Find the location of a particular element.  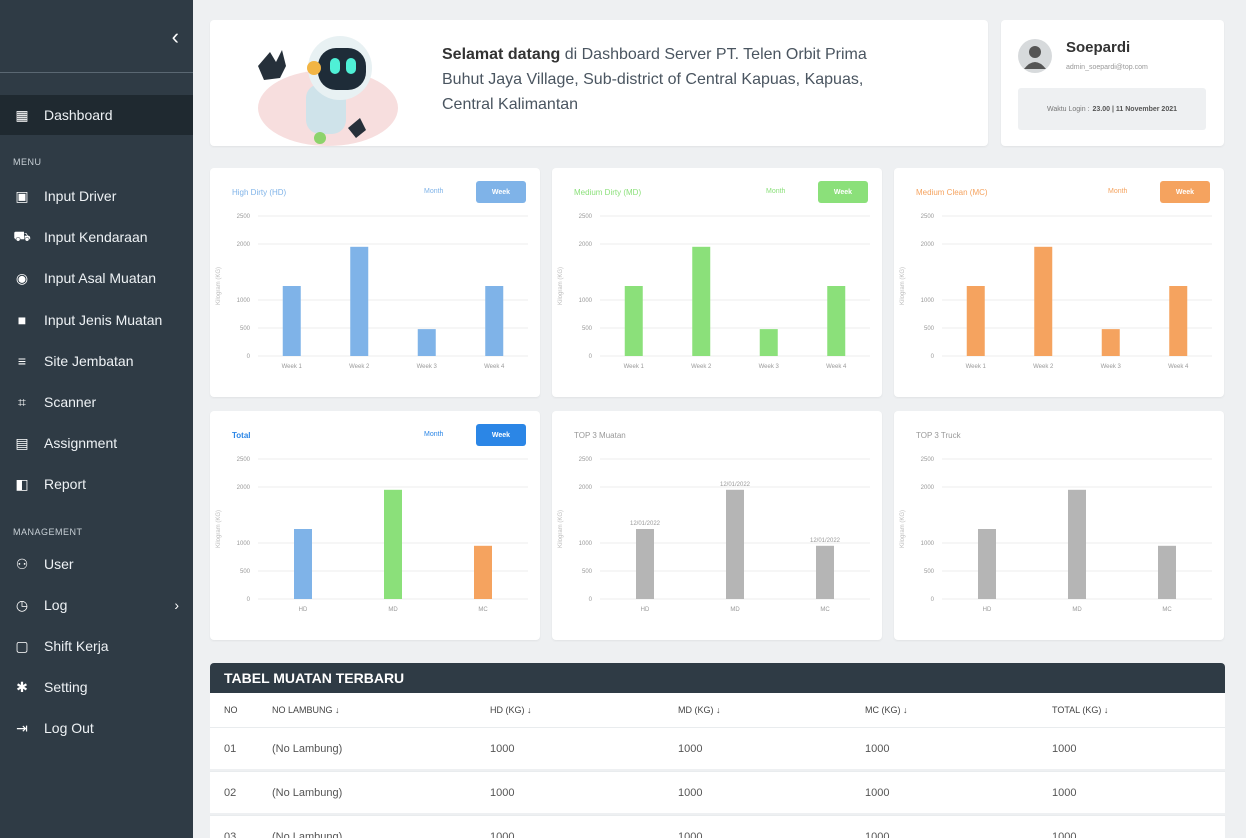

table-row: 03 (No Lambung) 1000 1000 1000 1000 is located at coordinates (717, 826).